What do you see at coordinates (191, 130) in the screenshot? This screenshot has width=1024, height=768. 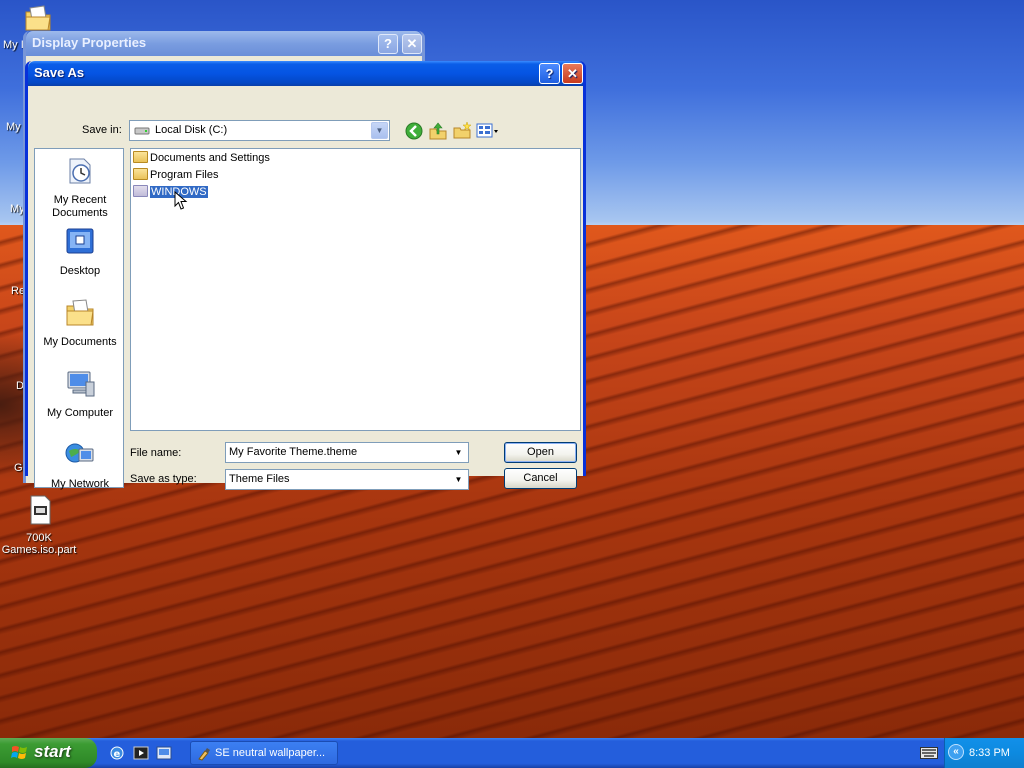 I see `save-in-value: Local Disk (C:)` at bounding box center [191, 130].